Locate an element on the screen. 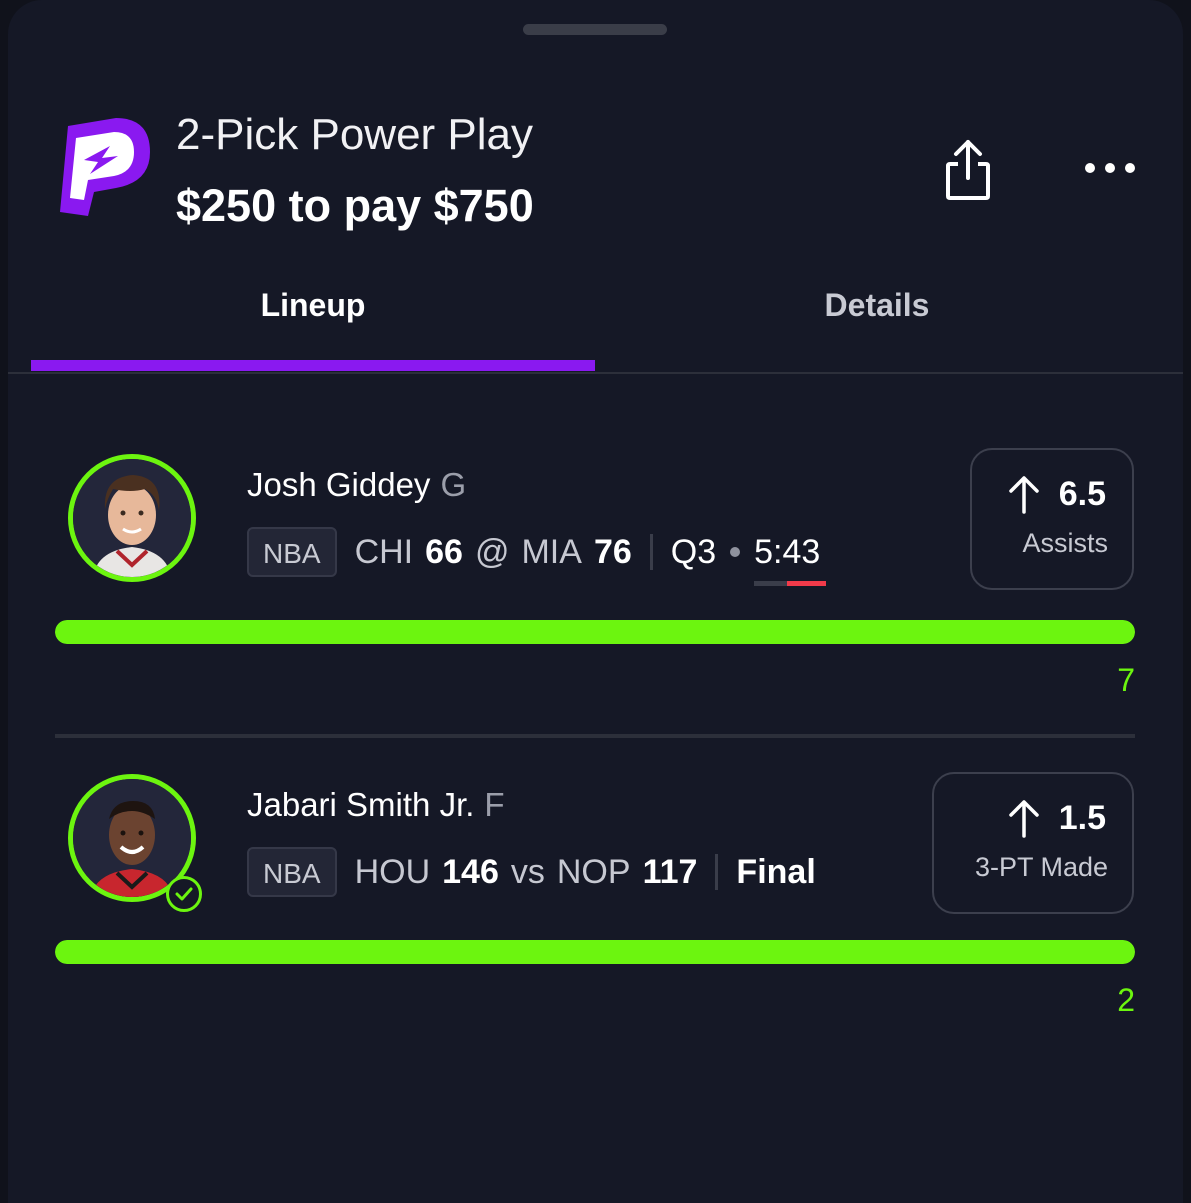  entry-tabs: Lineup Details is located at coordinates (595, 322).